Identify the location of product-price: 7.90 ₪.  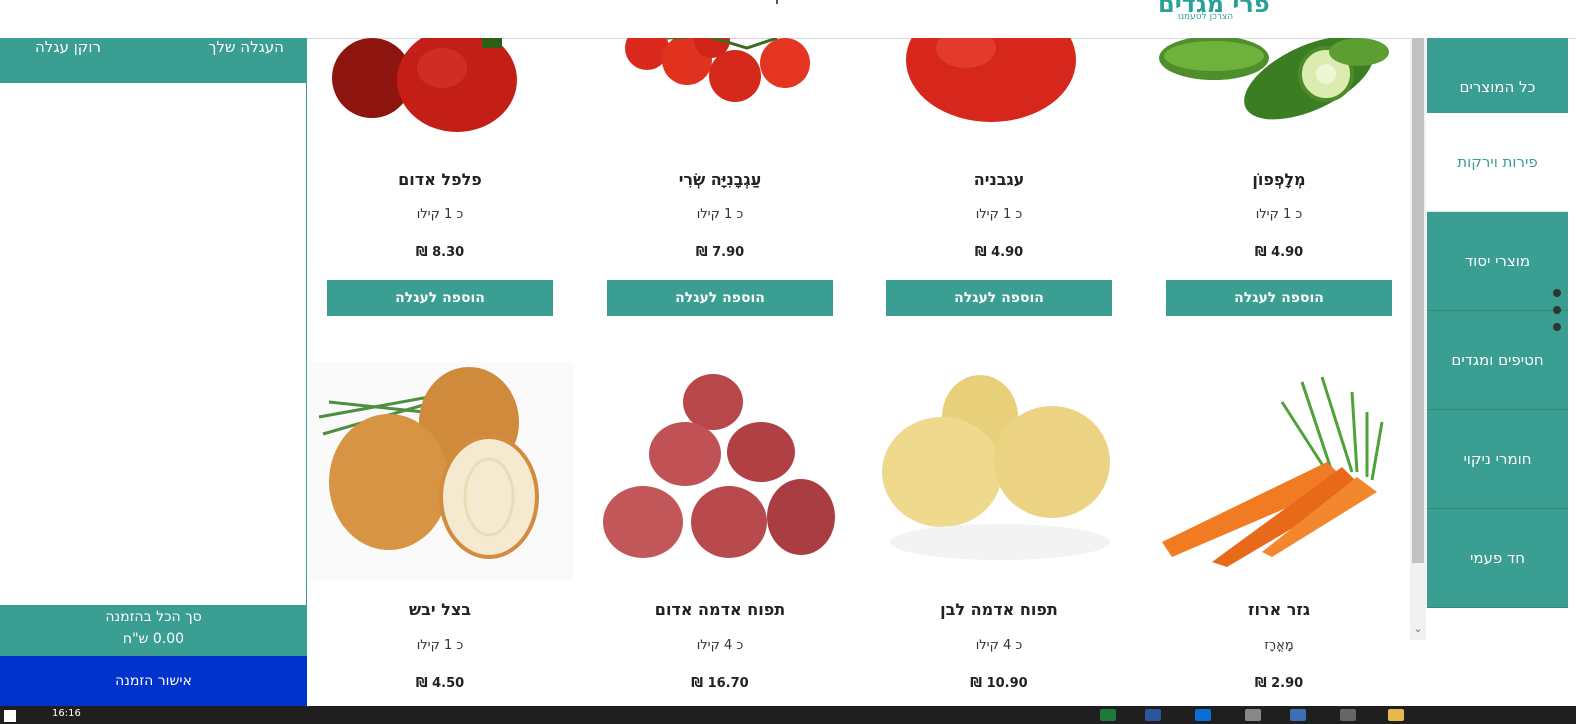
(720, 252).